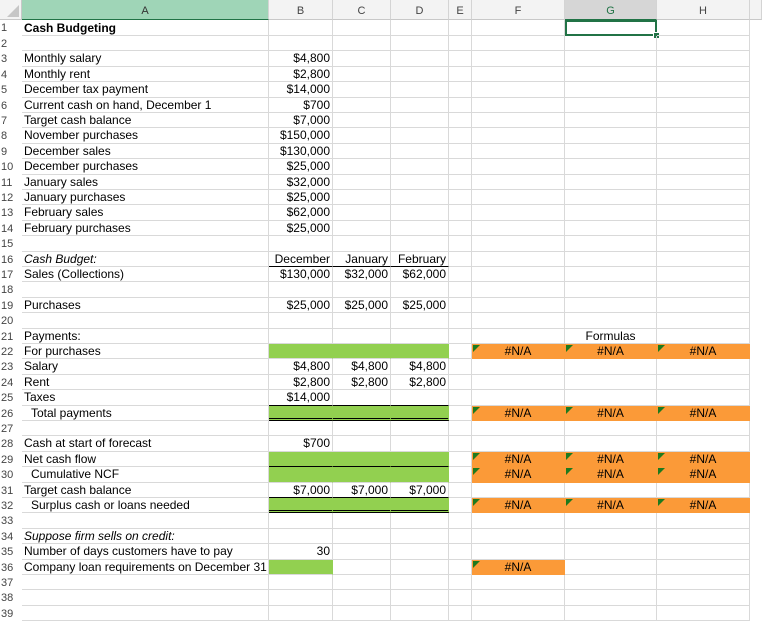 Image resolution: width=762 pixels, height=621 pixels. What do you see at coordinates (518, 105) in the screenshot?
I see `cell-f6` at bounding box center [518, 105].